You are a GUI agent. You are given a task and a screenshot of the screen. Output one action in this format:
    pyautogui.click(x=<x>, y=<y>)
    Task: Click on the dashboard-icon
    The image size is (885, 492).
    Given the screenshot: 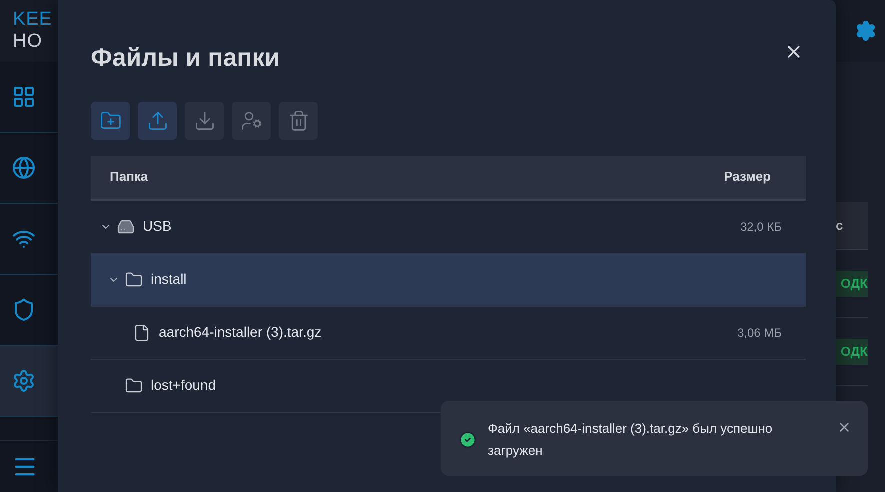 What is the action you would take?
    pyautogui.click(x=24, y=97)
    